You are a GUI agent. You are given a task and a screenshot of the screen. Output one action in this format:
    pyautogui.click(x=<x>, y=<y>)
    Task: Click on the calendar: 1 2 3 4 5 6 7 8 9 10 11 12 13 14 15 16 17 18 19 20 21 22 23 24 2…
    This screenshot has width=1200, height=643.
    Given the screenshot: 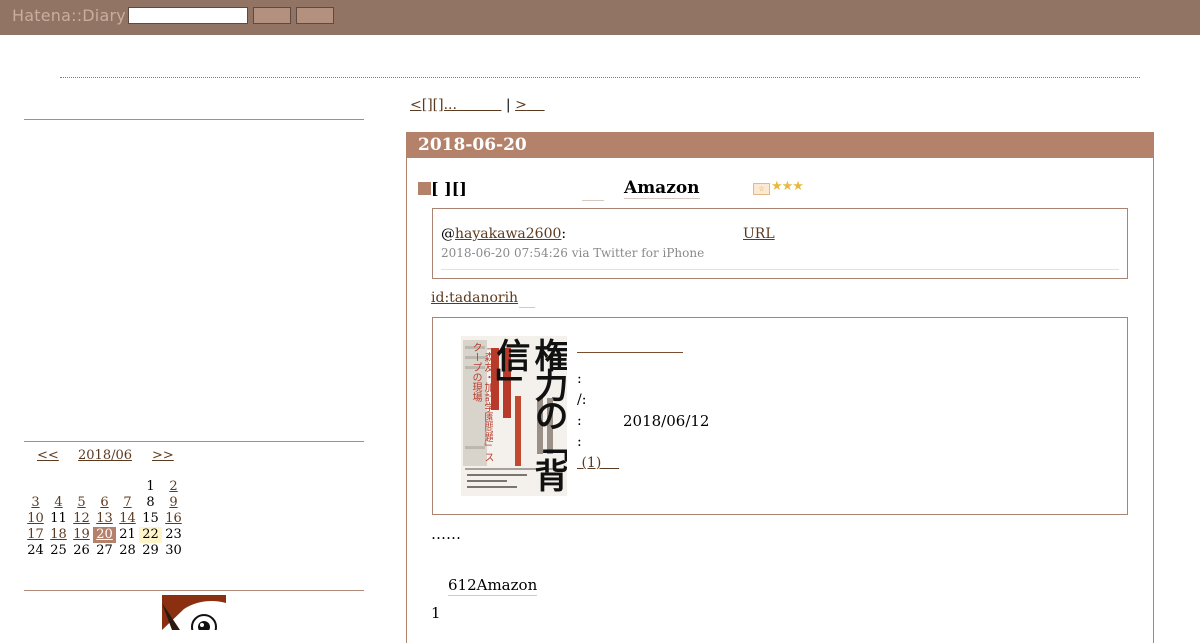 What is the action you would take?
    pyautogui.click(x=104, y=519)
    